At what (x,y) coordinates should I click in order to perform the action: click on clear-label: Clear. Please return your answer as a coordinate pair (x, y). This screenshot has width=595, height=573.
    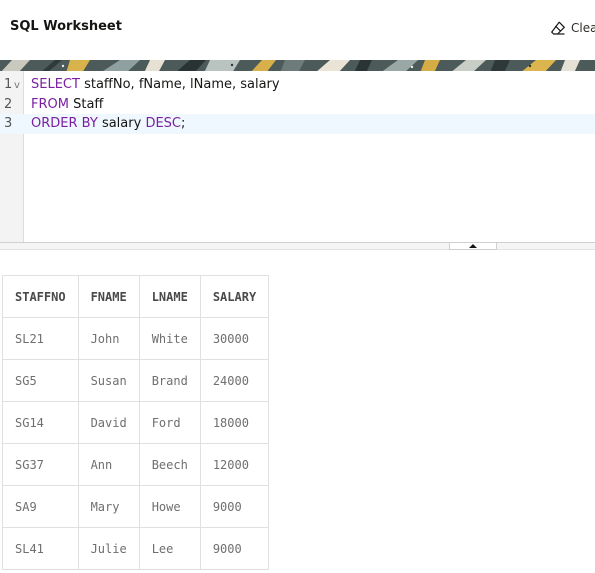
    Looking at the image, I should click on (583, 28).